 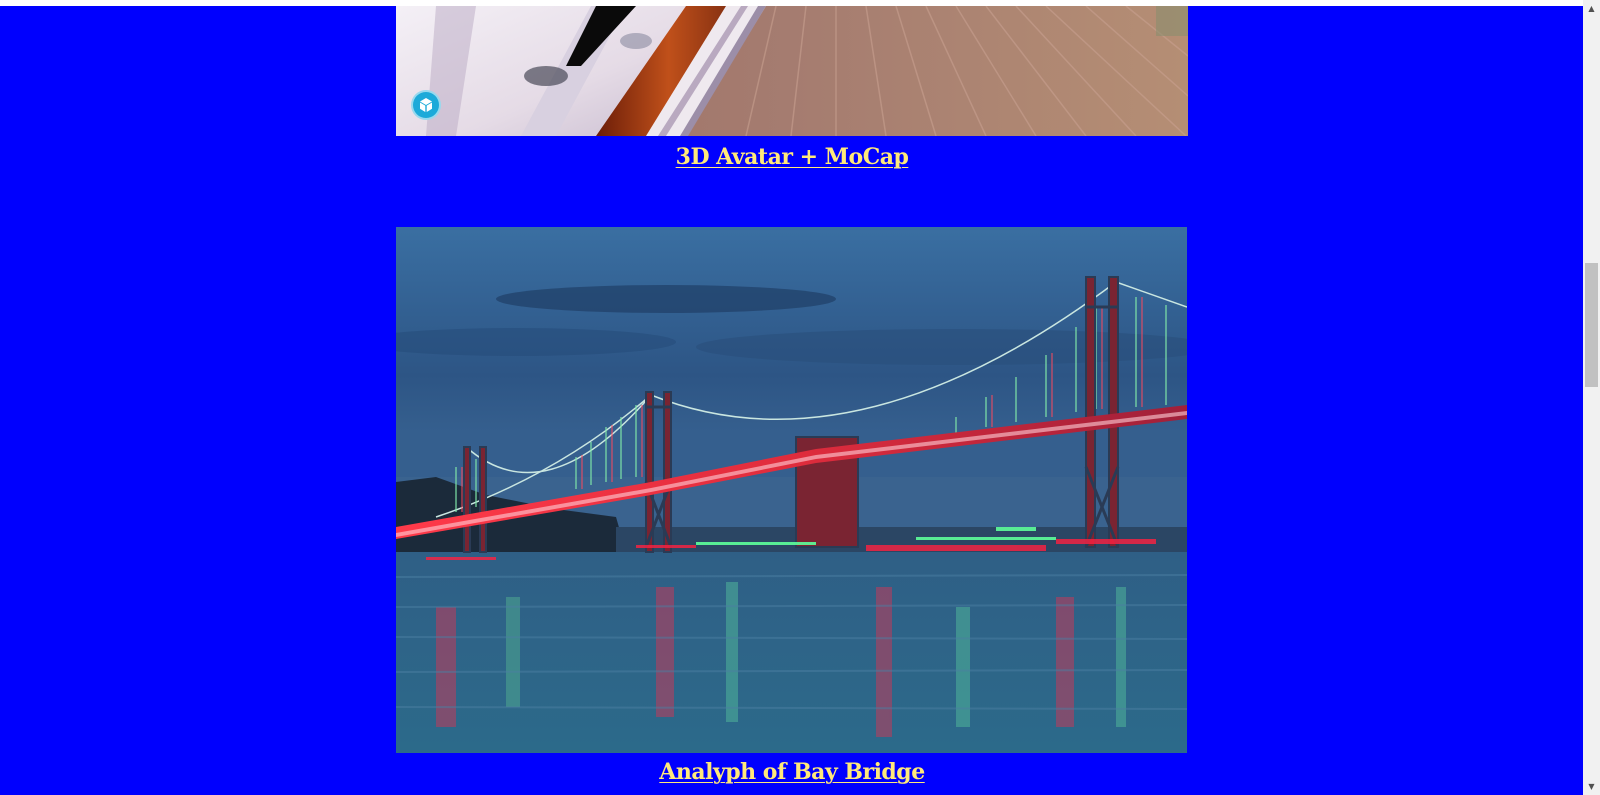 What do you see at coordinates (792, 772) in the screenshot?
I see `caption-analyph-of-bay-bridge: Analyph of Bay Bridge` at bounding box center [792, 772].